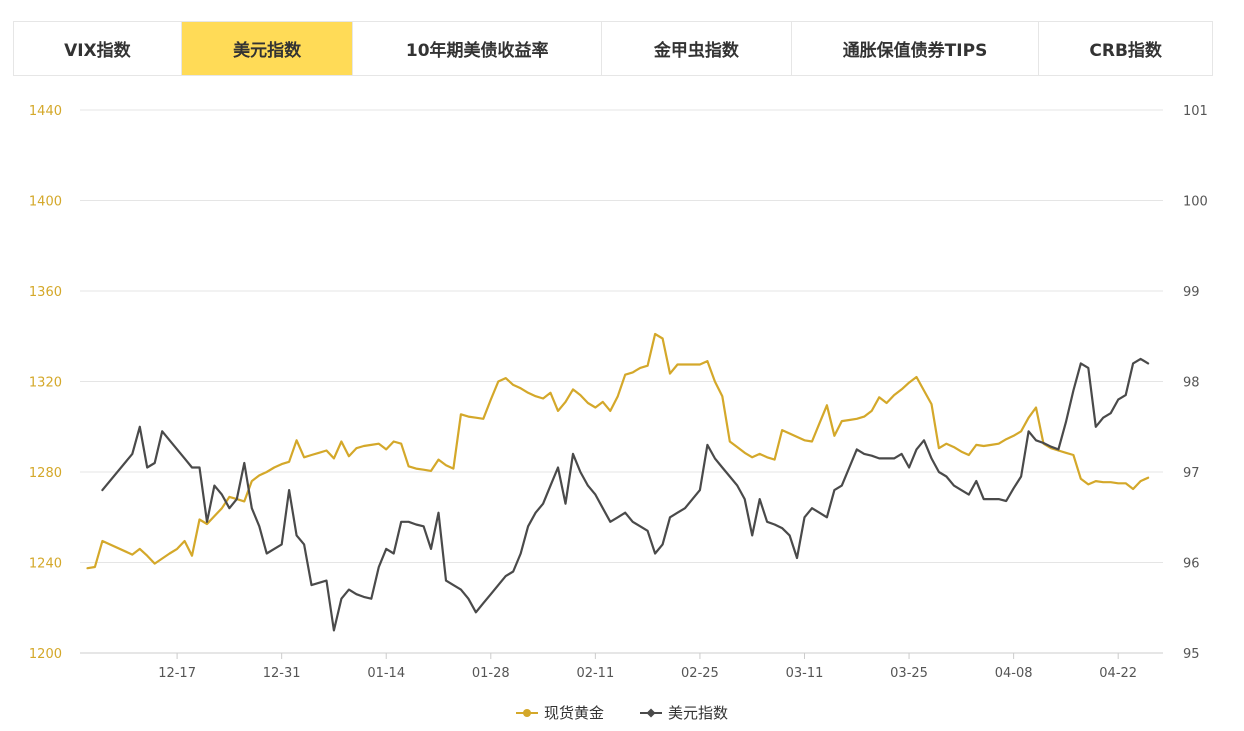 This screenshot has height=731, width=1244. What do you see at coordinates (622, 712) in the screenshot?
I see `chart-legend: 现货黄金 美元指数` at bounding box center [622, 712].